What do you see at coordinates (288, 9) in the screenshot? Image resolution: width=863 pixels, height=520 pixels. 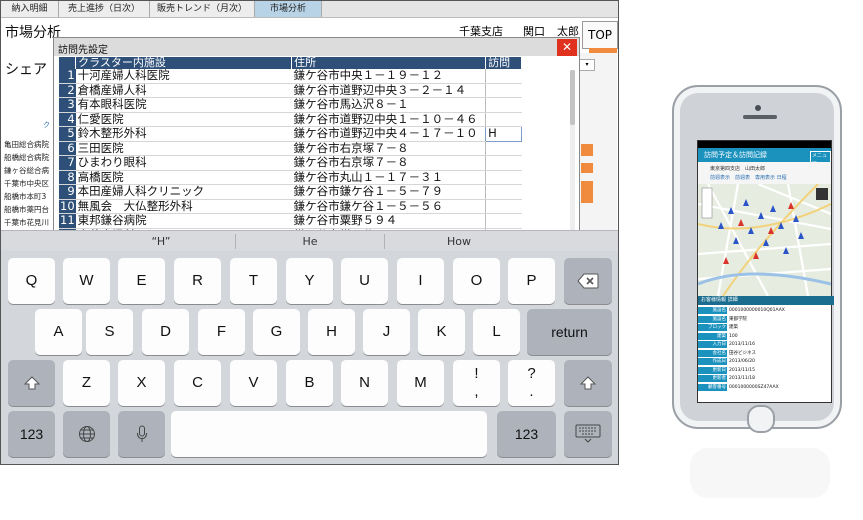 I see `tab-market-analysis: 市場分析` at bounding box center [288, 9].